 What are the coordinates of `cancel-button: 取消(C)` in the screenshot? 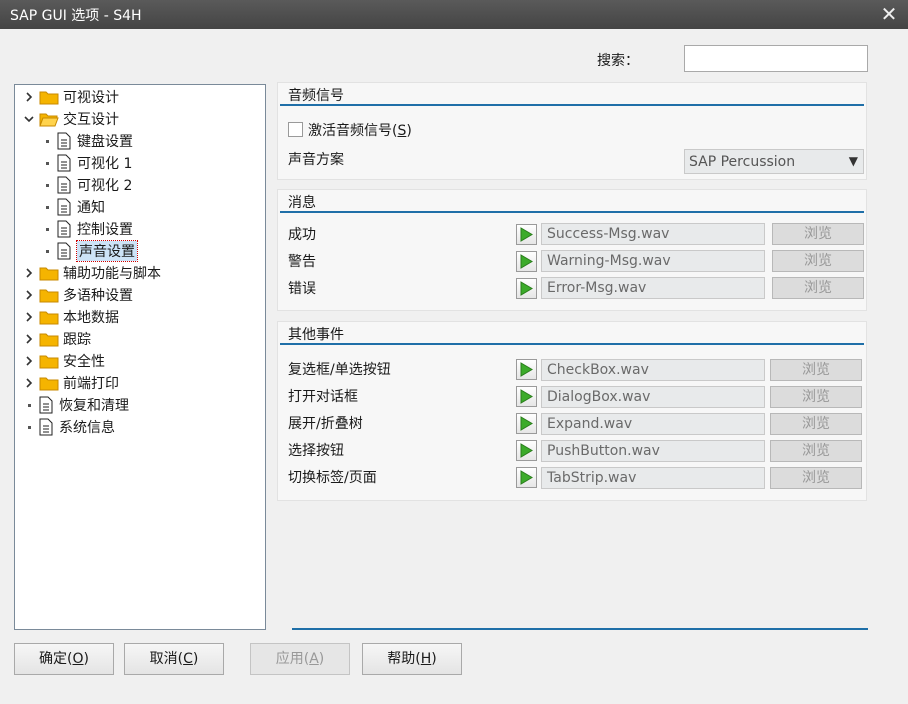 It's located at (174, 659).